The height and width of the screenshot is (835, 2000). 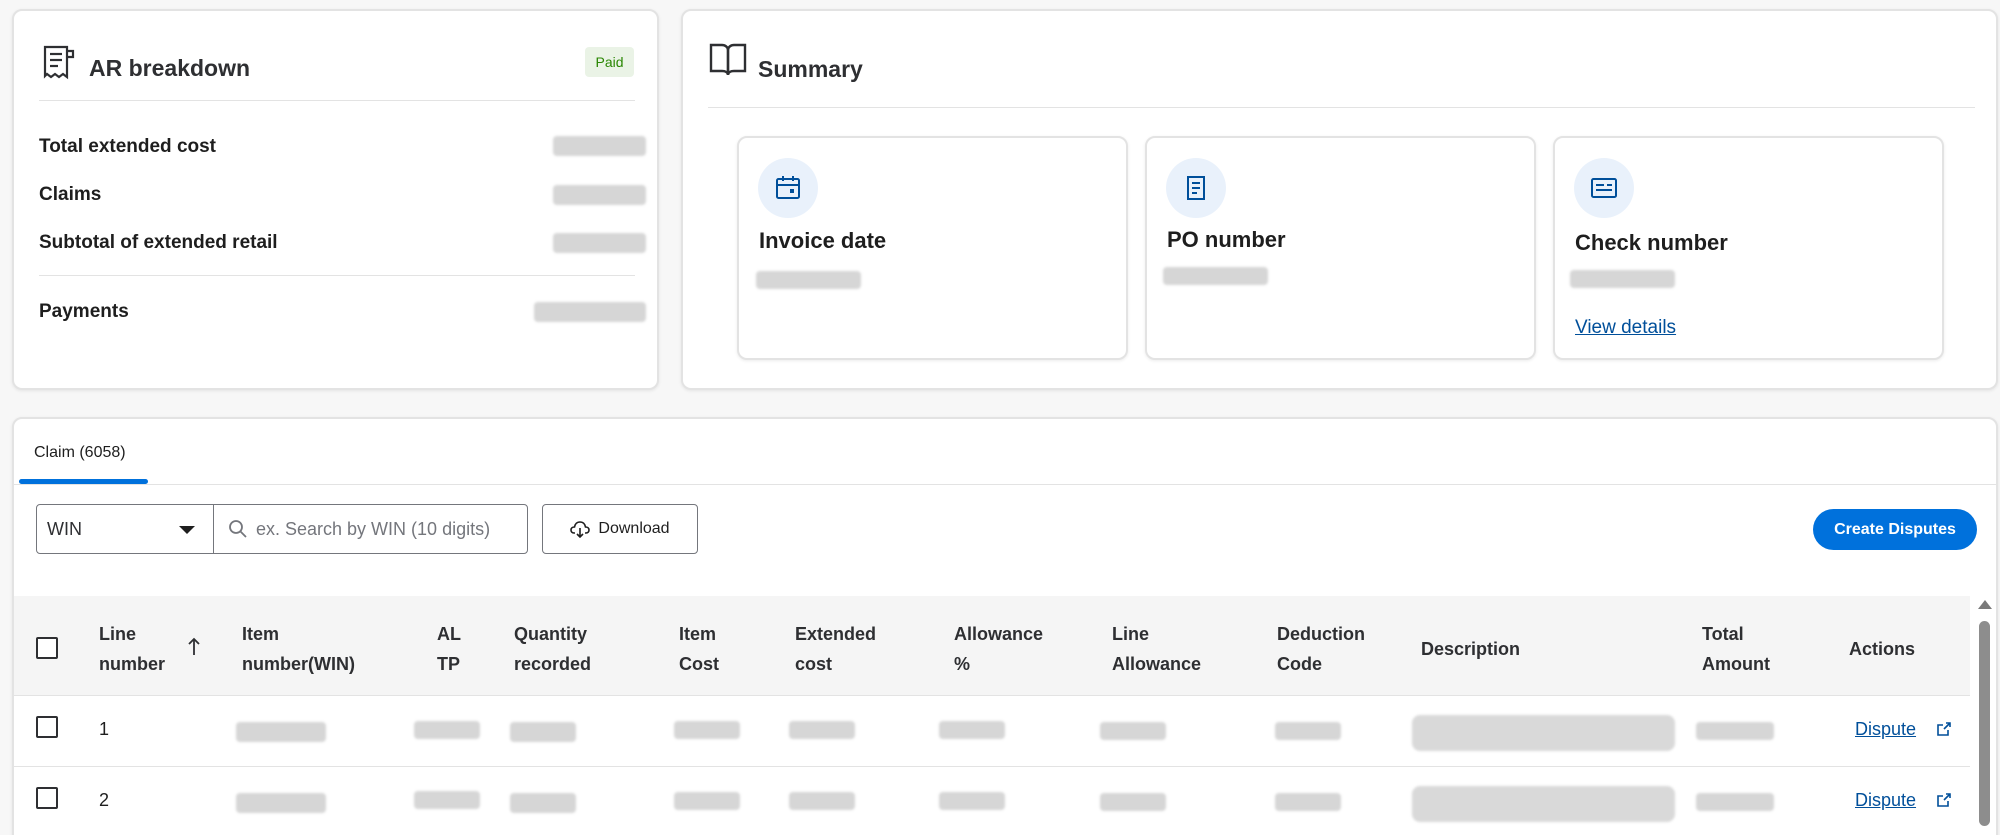 What do you see at coordinates (599, 243) in the screenshot?
I see `subtotal-extended-retail-value` at bounding box center [599, 243].